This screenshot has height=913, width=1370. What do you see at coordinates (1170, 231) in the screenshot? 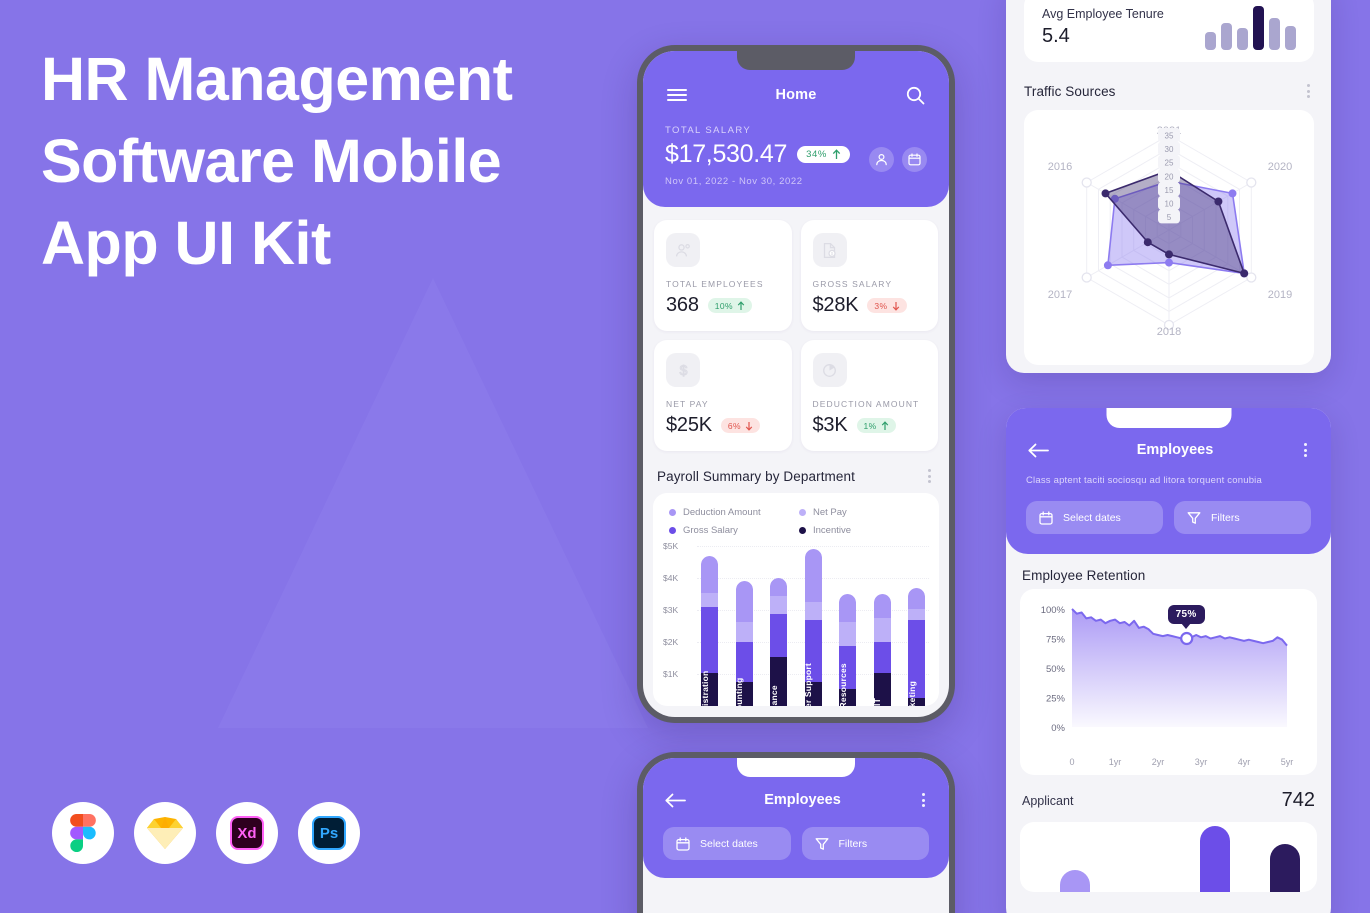
I see `radar-chart: 2021202020192018201720163530252015105` at bounding box center [1170, 231].